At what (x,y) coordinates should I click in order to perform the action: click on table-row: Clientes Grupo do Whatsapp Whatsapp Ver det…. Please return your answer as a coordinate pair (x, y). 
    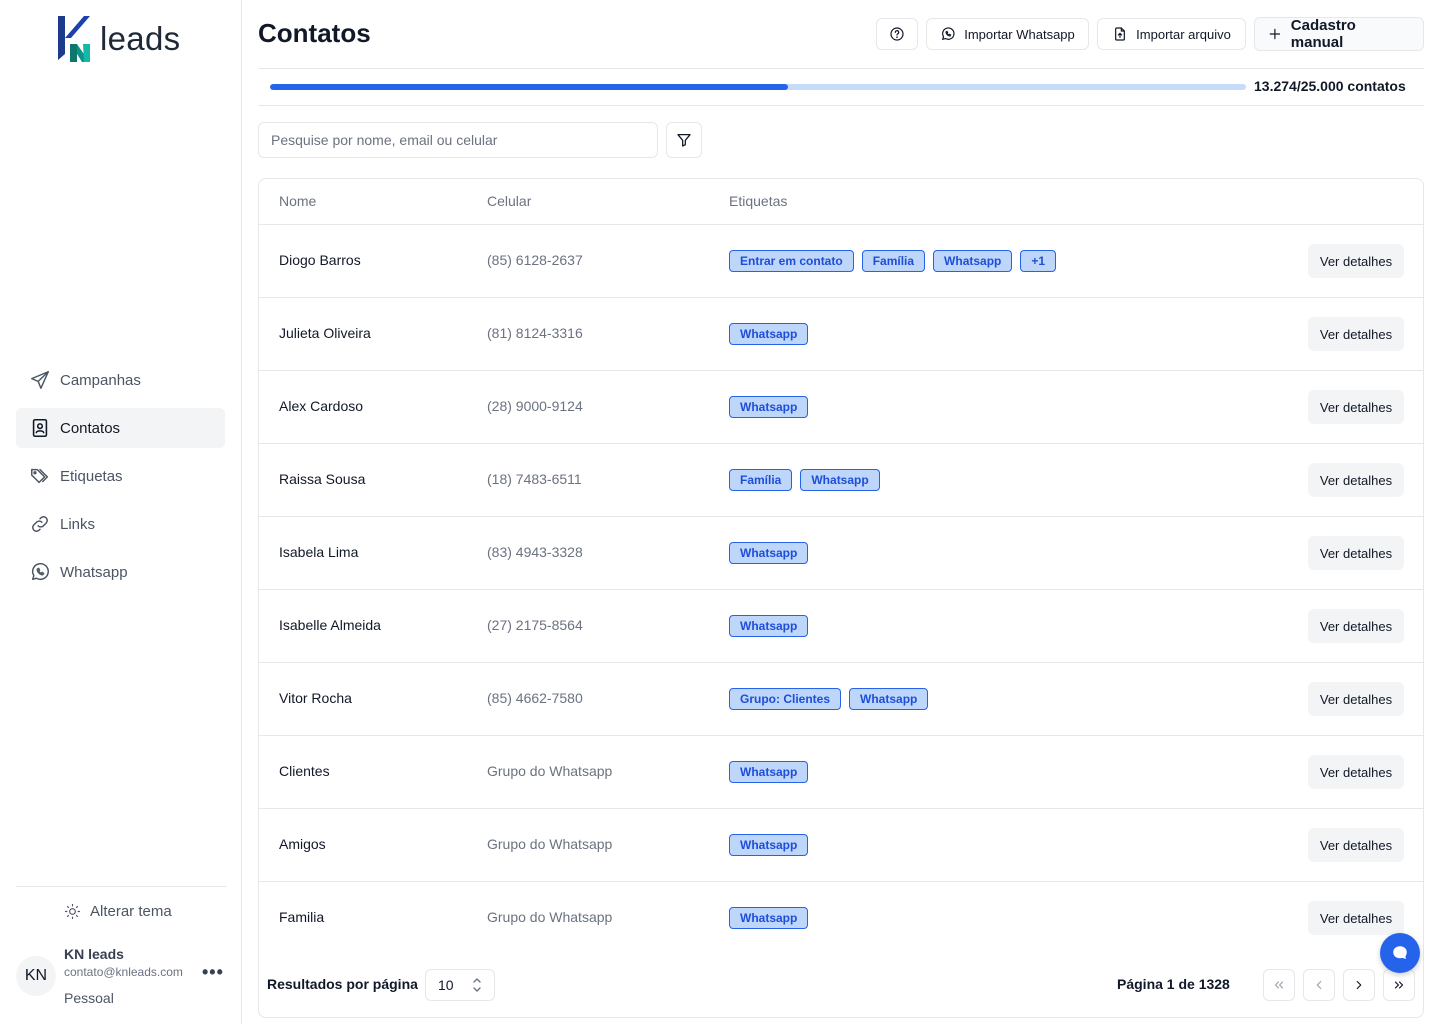
    Looking at the image, I should click on (841, 772).